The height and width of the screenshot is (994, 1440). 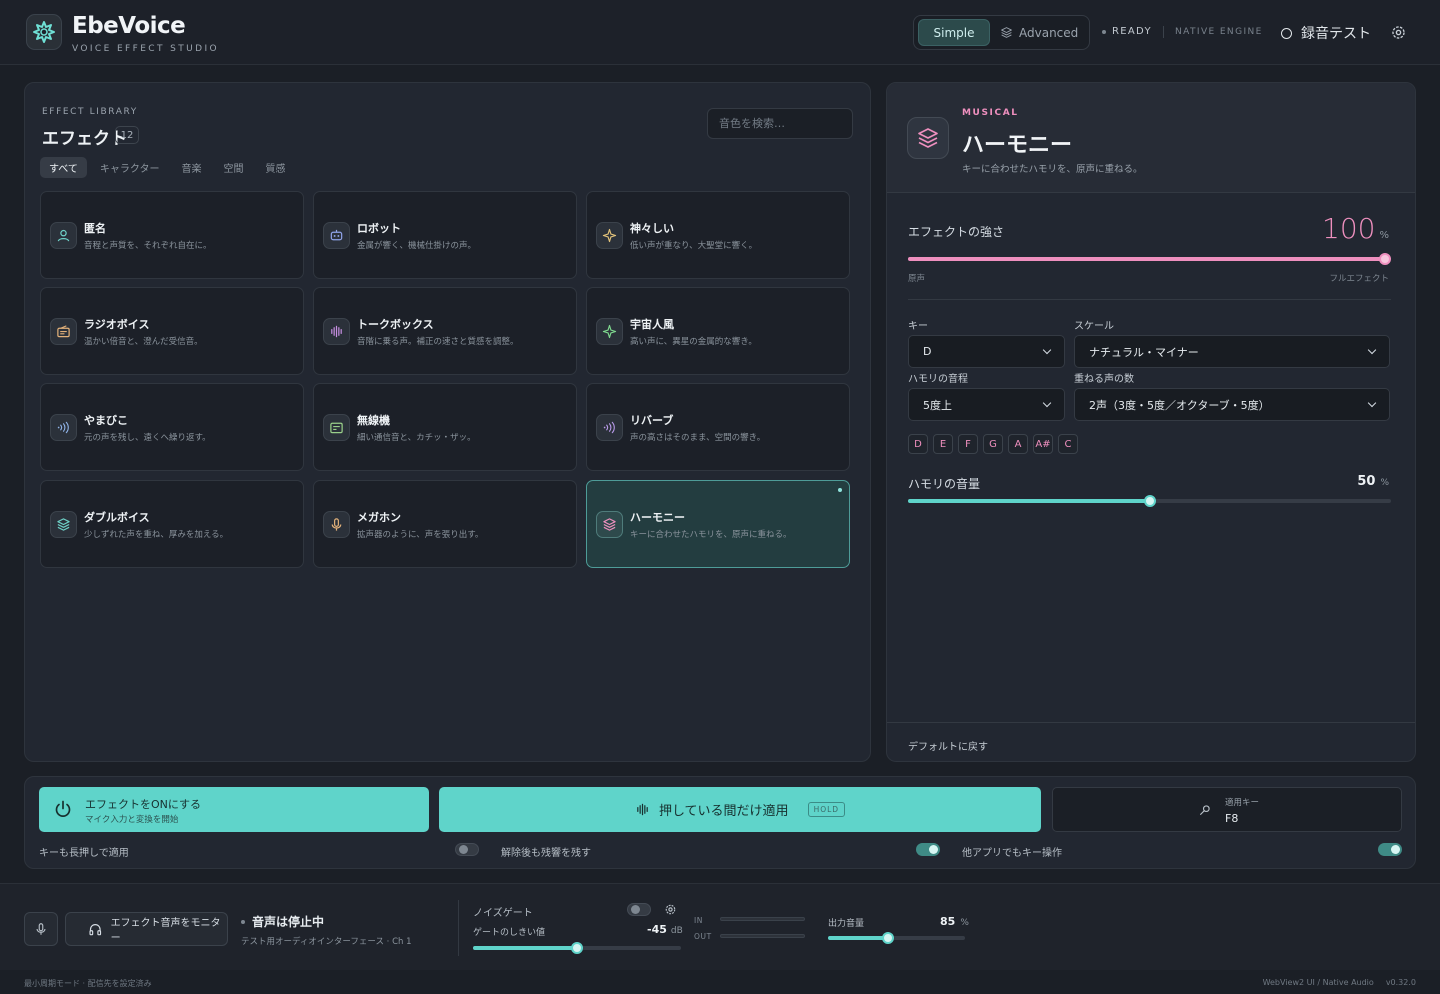 I want to click on strength-max-label: フルエフェクト, so click(x=1359, y=279).